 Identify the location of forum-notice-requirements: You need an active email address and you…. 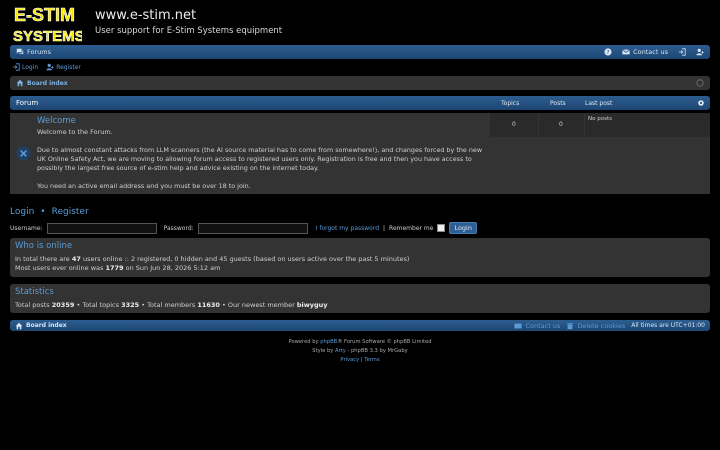
(144, 186).